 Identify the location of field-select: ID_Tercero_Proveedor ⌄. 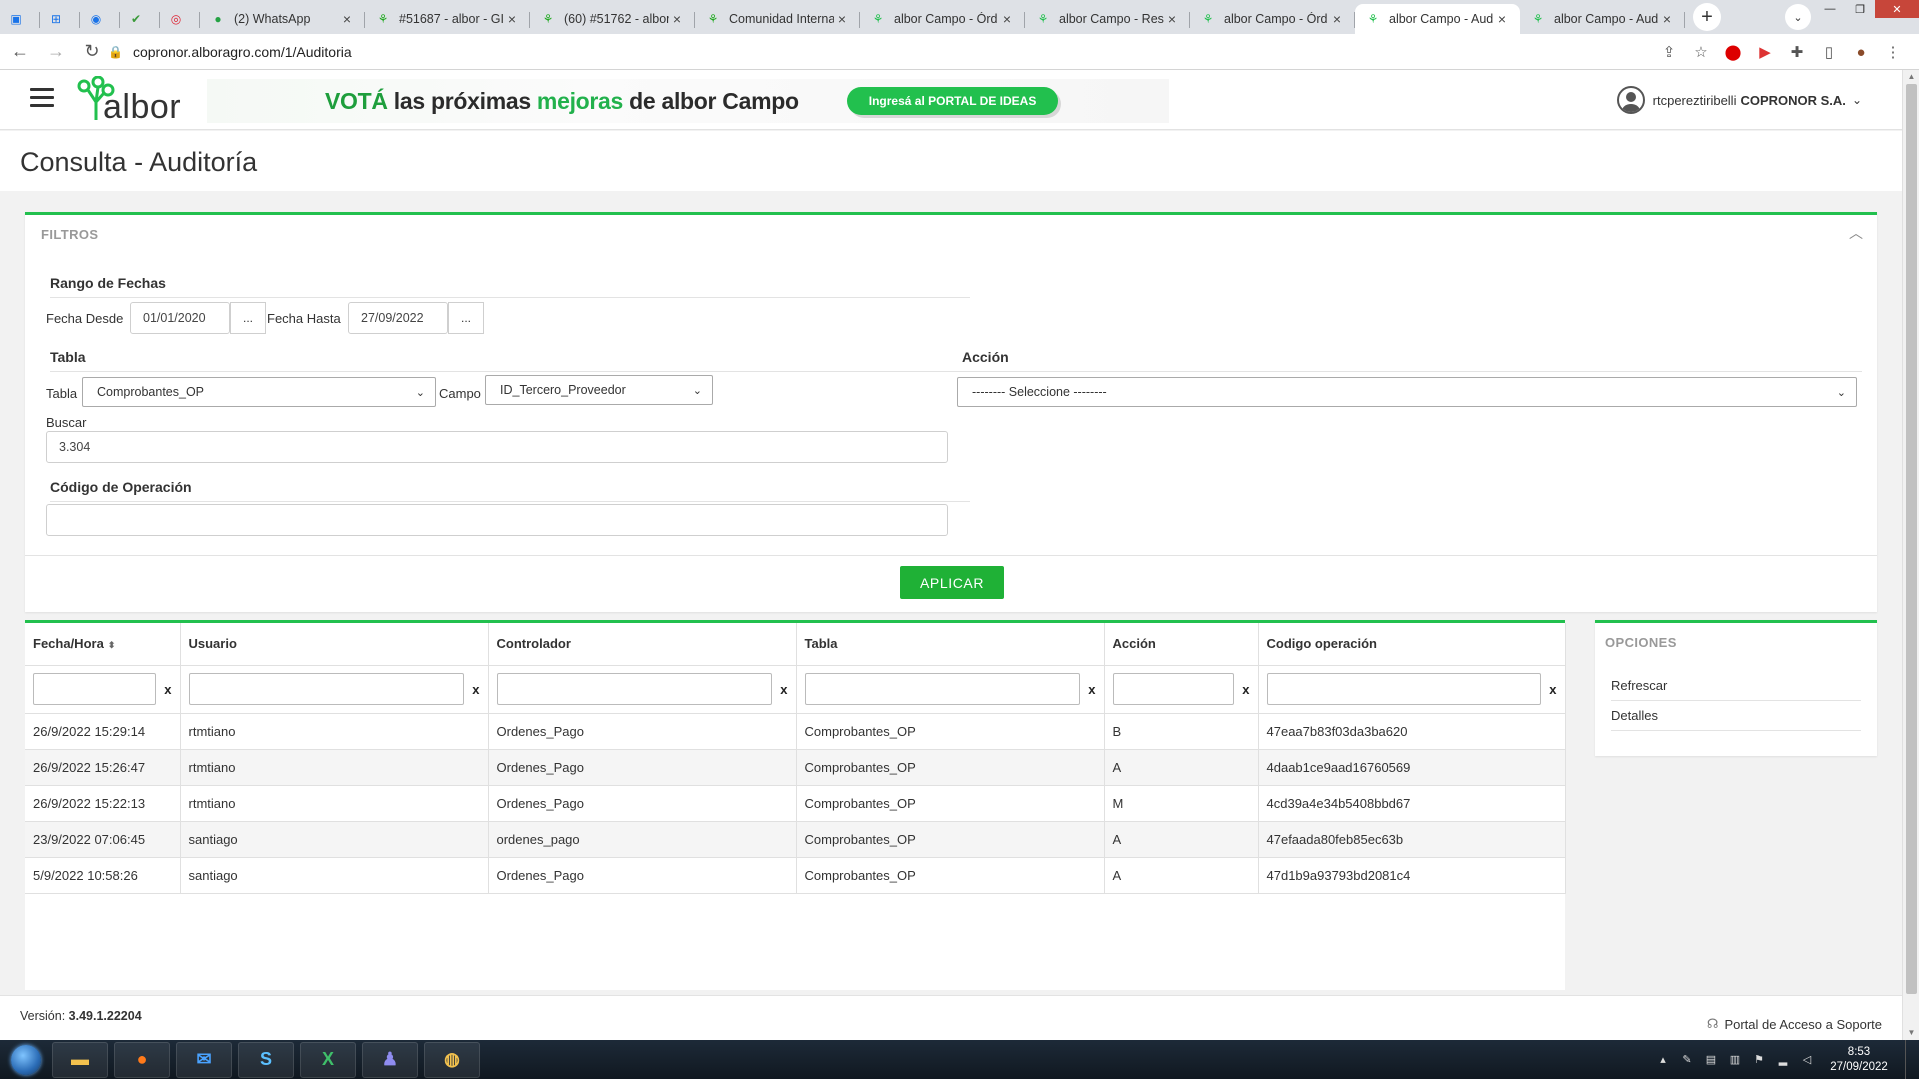
(599, 390).